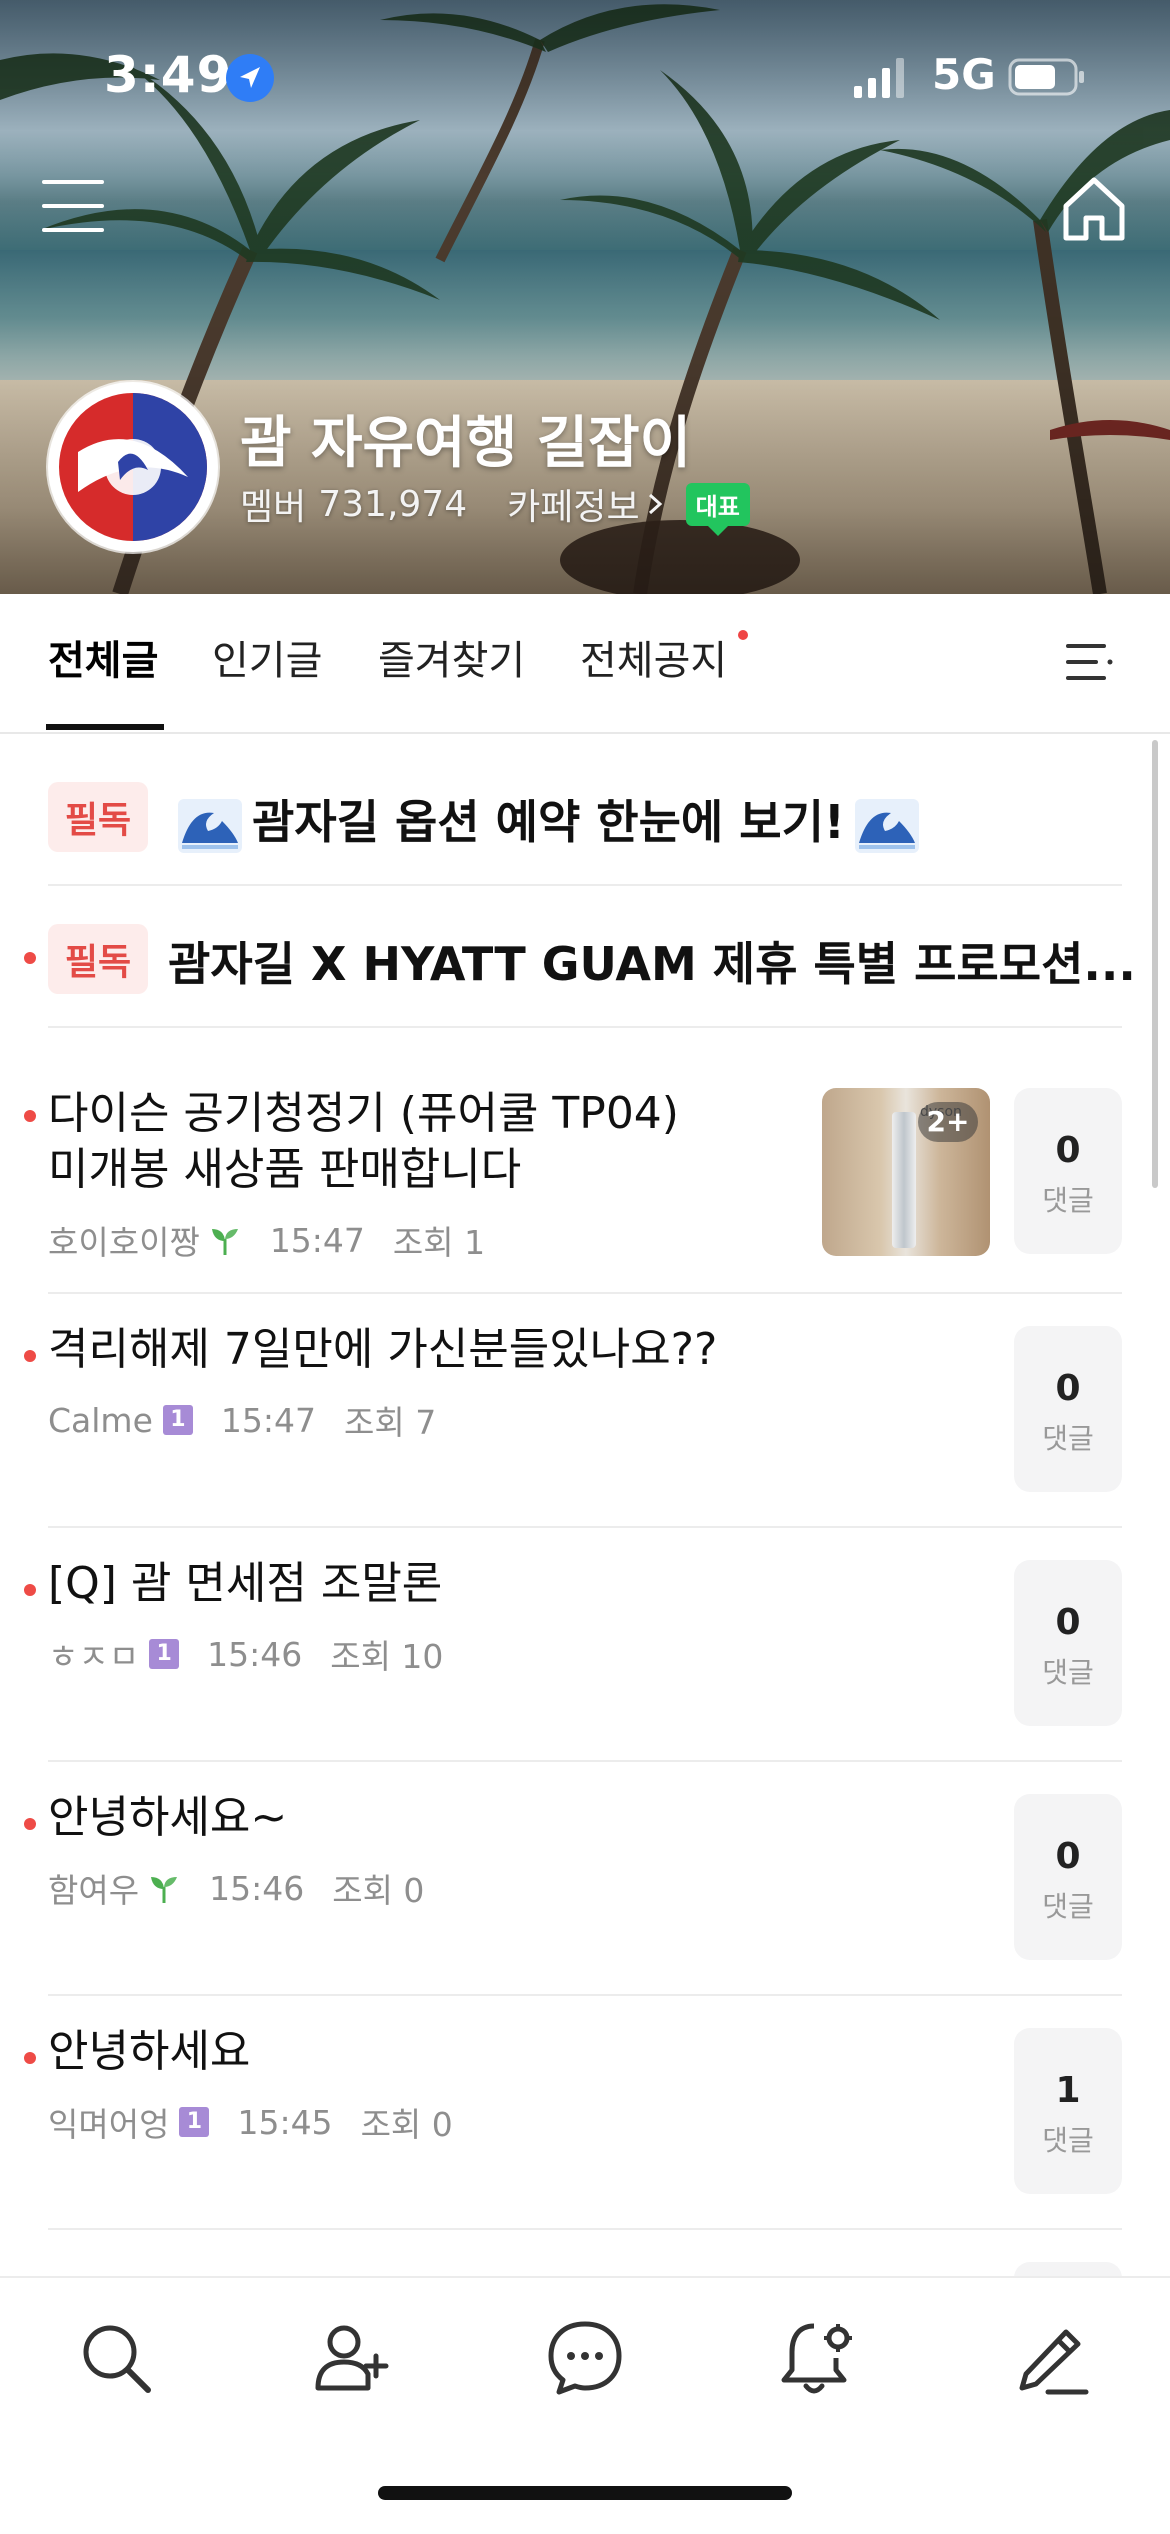 This screenshot has width=1170, height=2534. I want to click on tab-favorites: 즐겨찾기, so click(451, 657).